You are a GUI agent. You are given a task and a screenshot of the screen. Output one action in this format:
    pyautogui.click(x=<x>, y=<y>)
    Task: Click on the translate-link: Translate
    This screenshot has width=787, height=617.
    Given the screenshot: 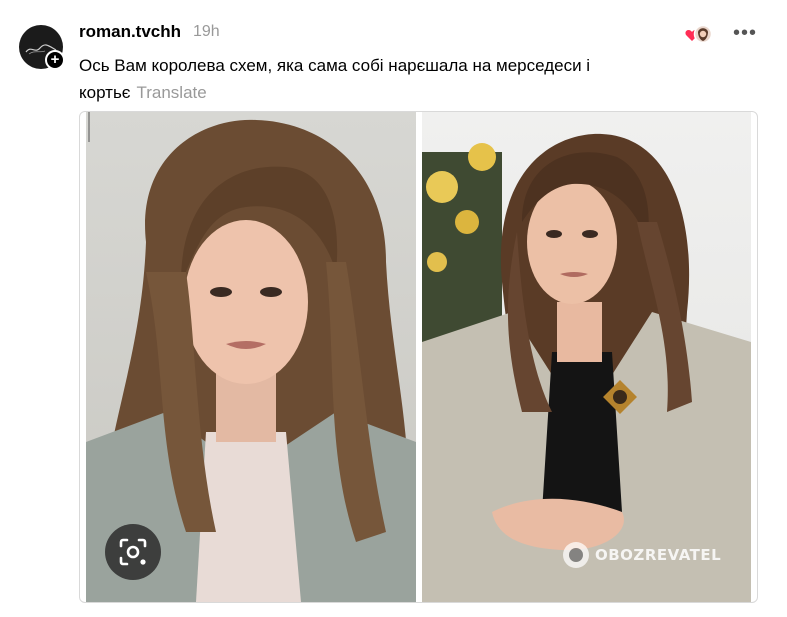 What is the action you would take?
    pyautogui.click(x=171, y=92)
    